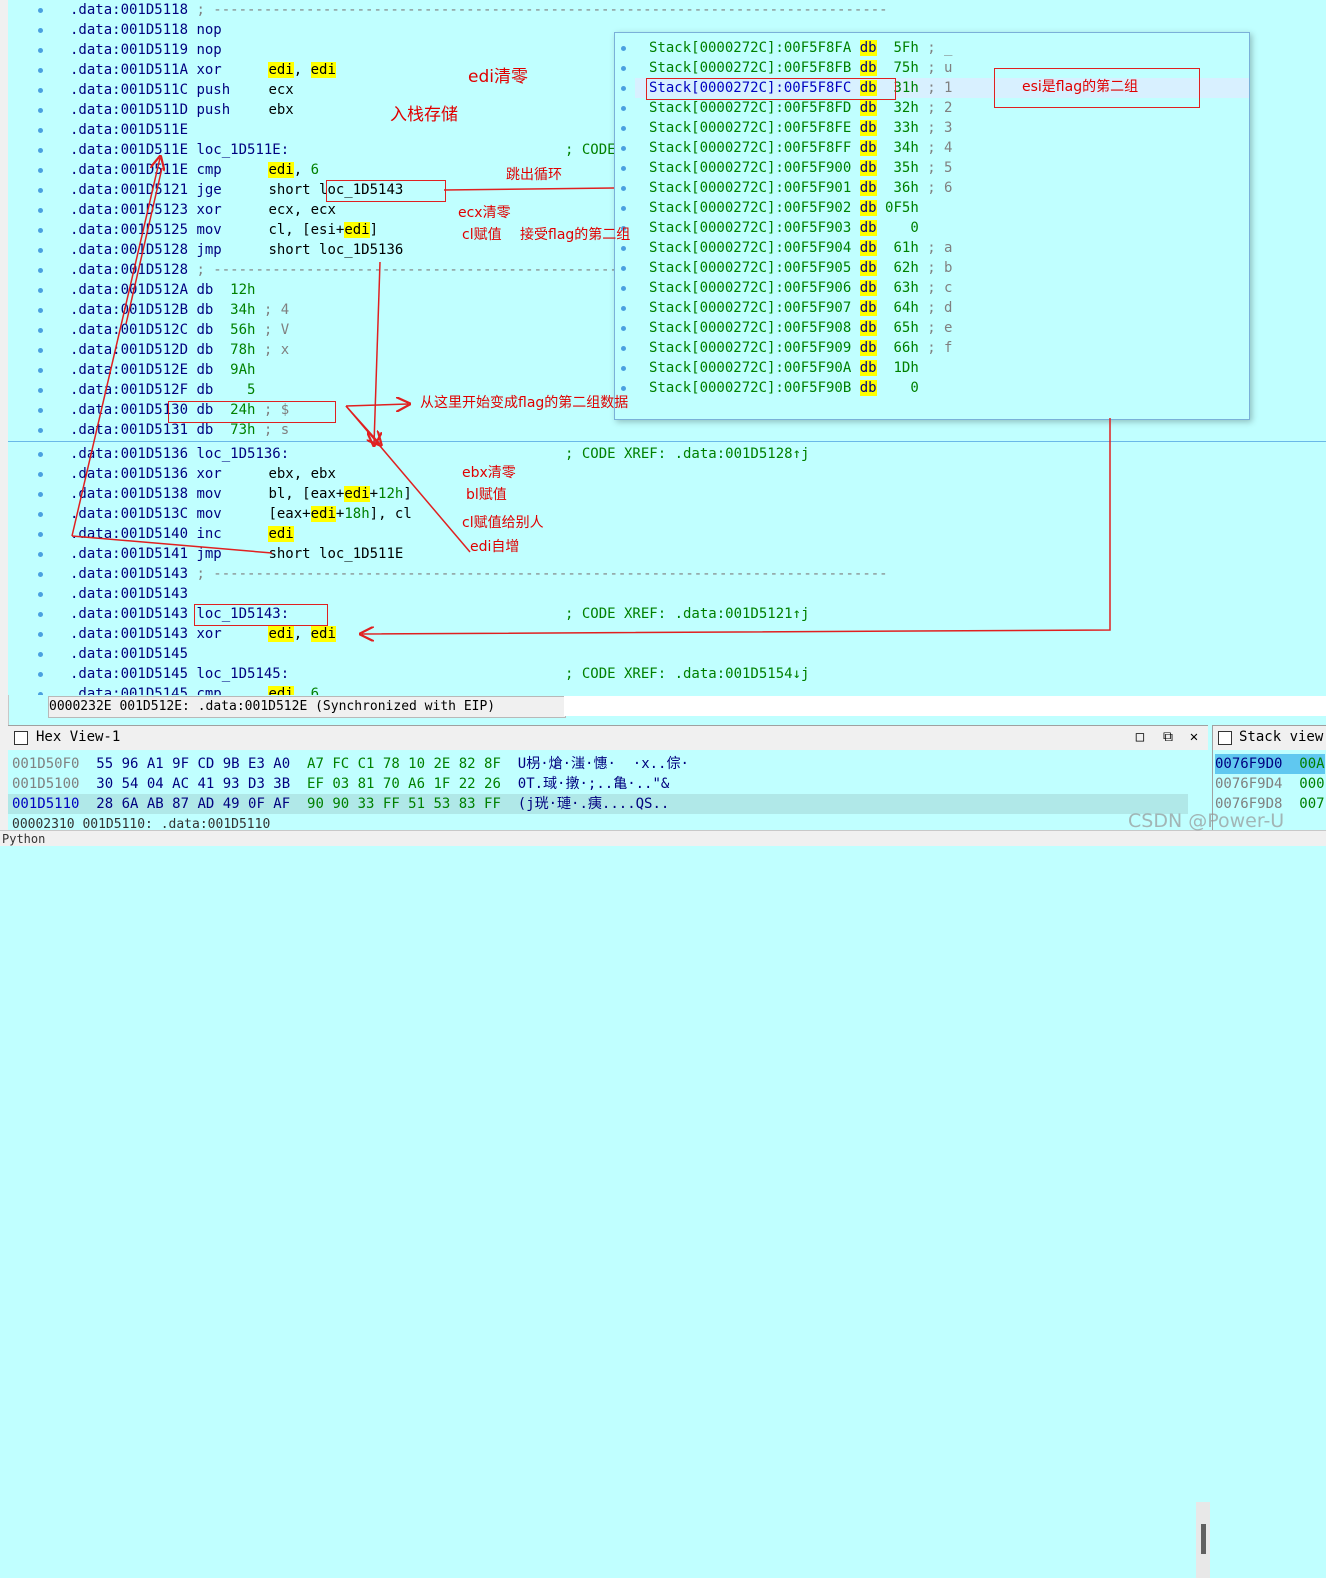 This screenshot has width=1326, height=1578. I want to click on db-directive: db, so click(205, 290).